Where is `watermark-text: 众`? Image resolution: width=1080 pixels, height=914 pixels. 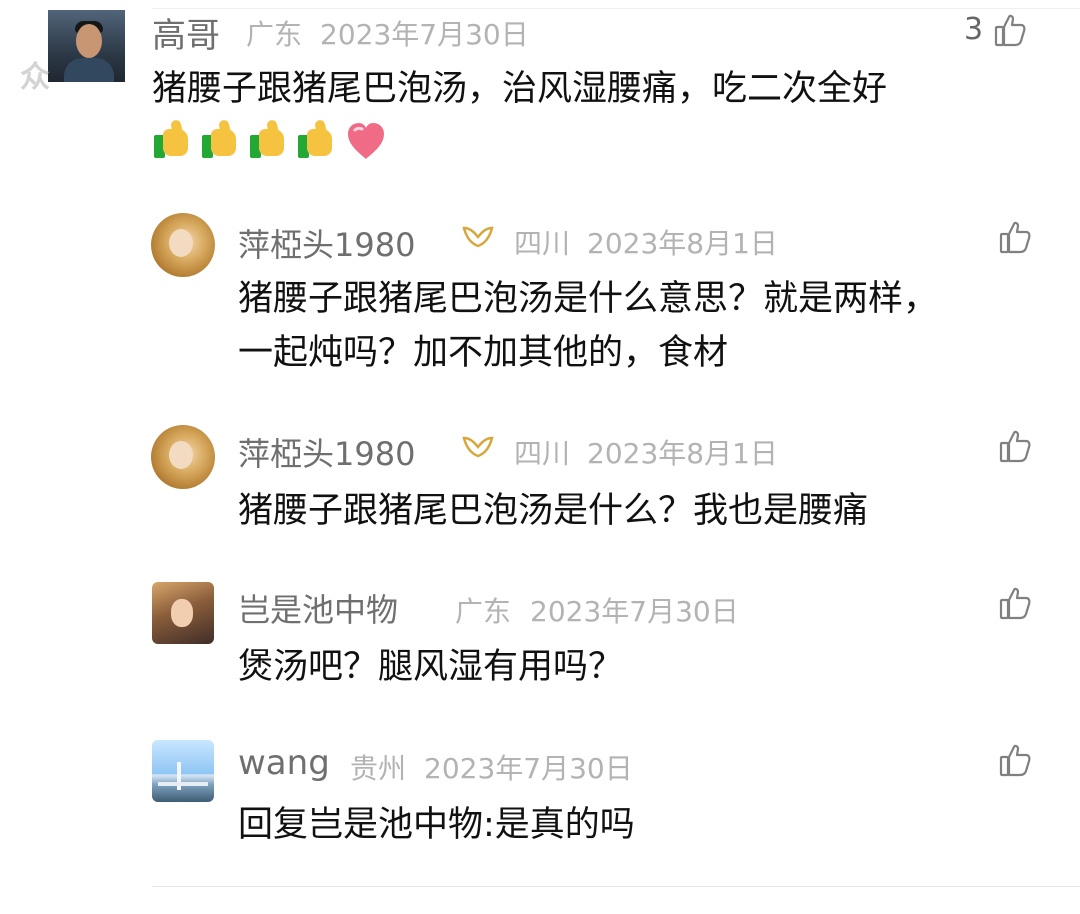
watermark-text: 众 is located at coordinates (36, 77).